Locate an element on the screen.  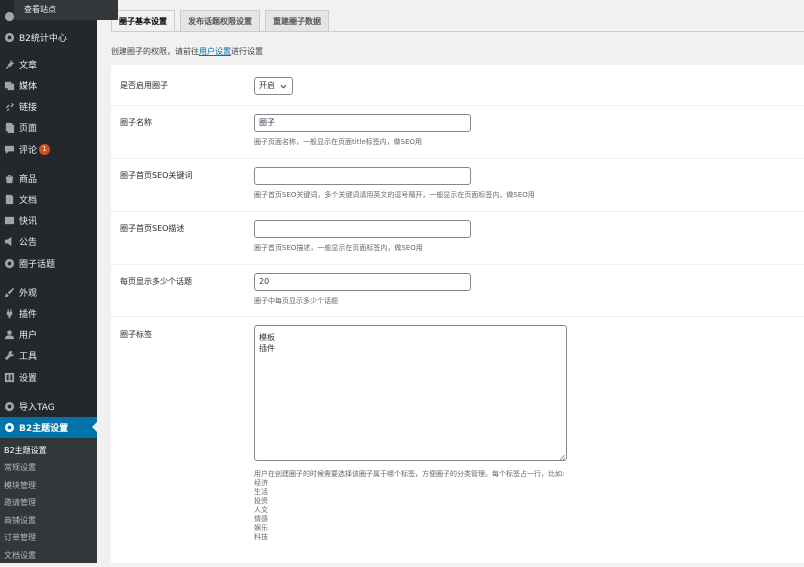
sidebar-item-circle-topics: 圈子话题 is located at coordinates (48, 263).